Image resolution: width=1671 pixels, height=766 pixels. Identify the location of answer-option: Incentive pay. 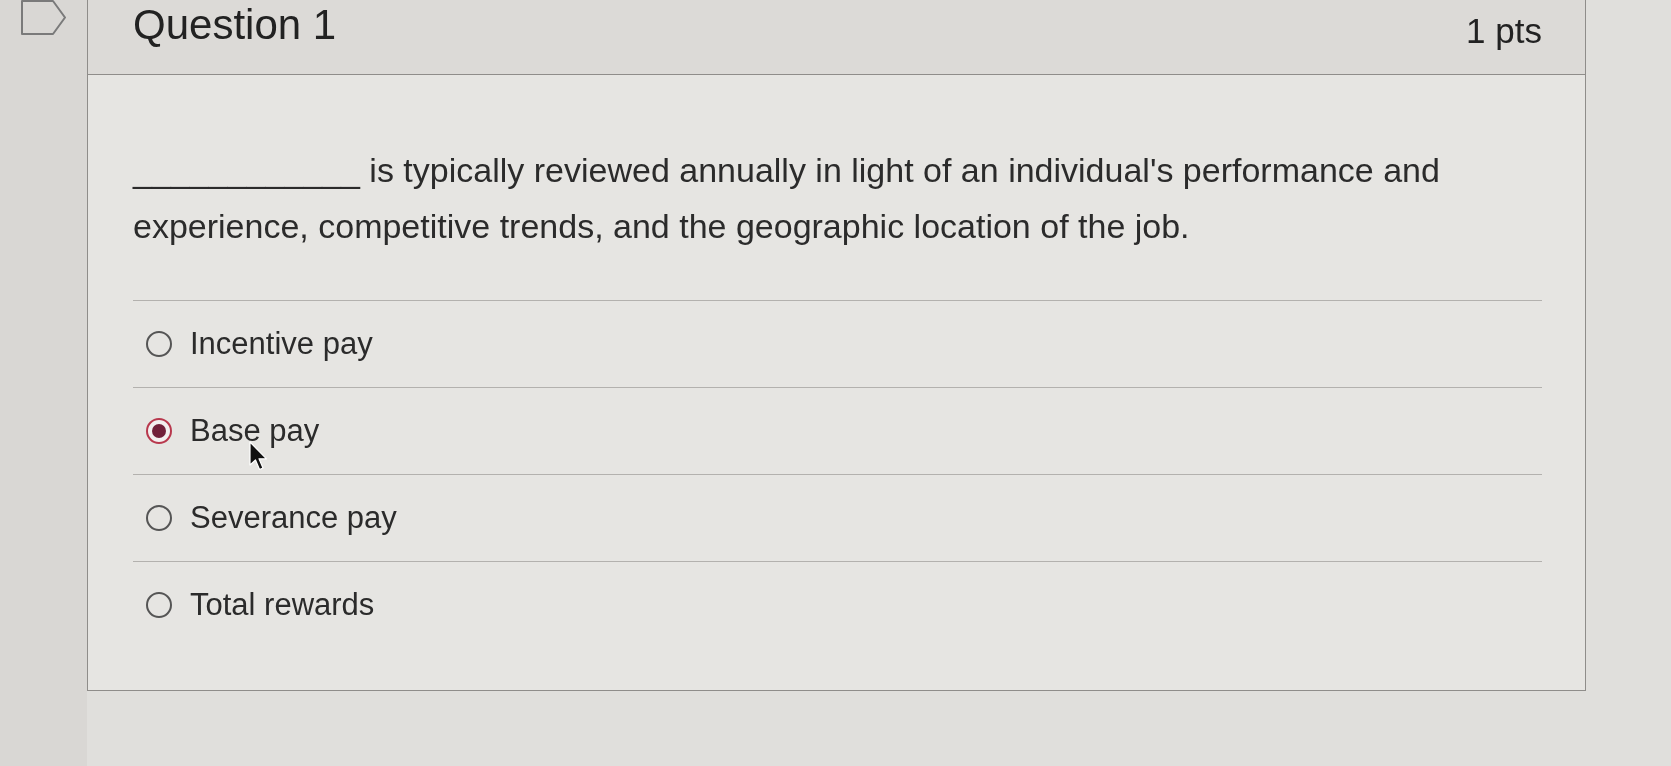
(259, 344).